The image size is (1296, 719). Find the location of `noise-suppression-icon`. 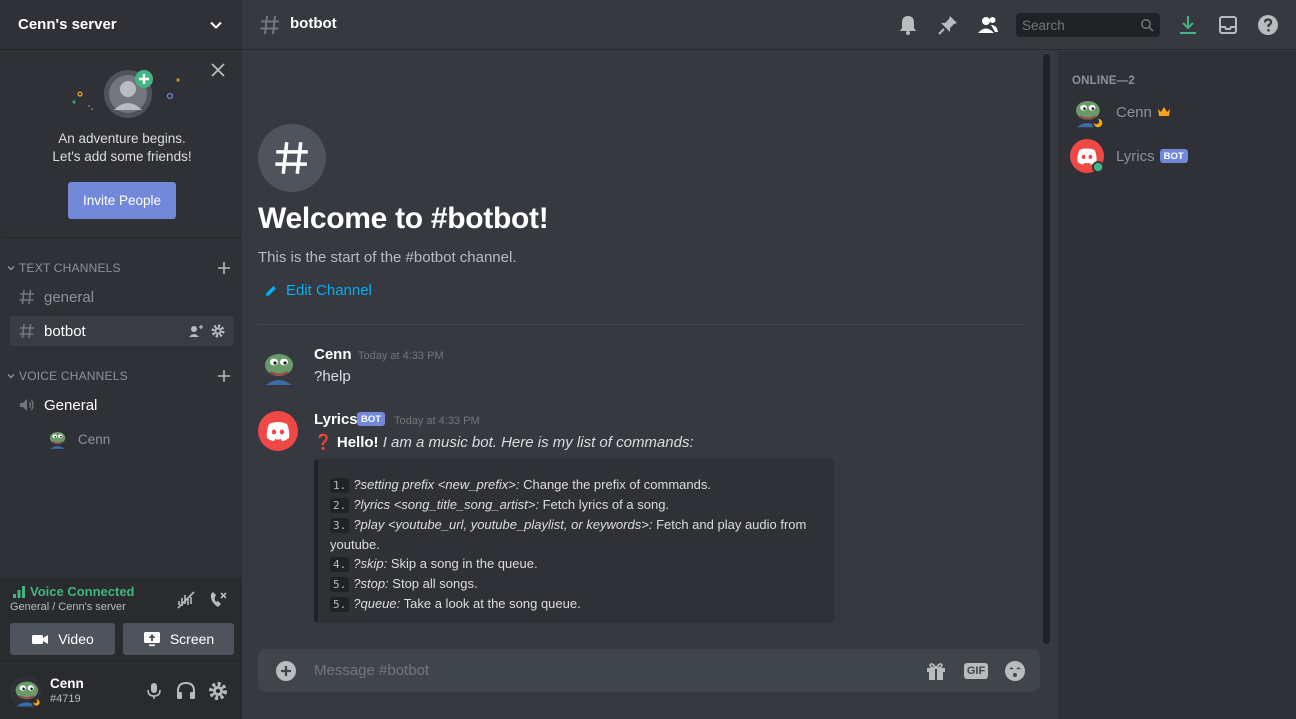

noise-suppression-icon is located at coordinates (186, 600).